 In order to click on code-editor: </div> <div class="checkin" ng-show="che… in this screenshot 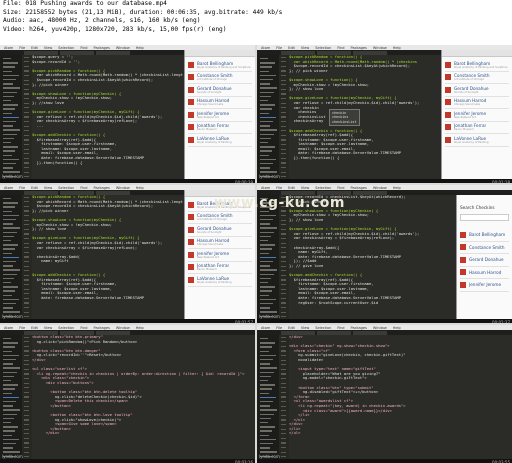, I will do `click(399, 399)`.